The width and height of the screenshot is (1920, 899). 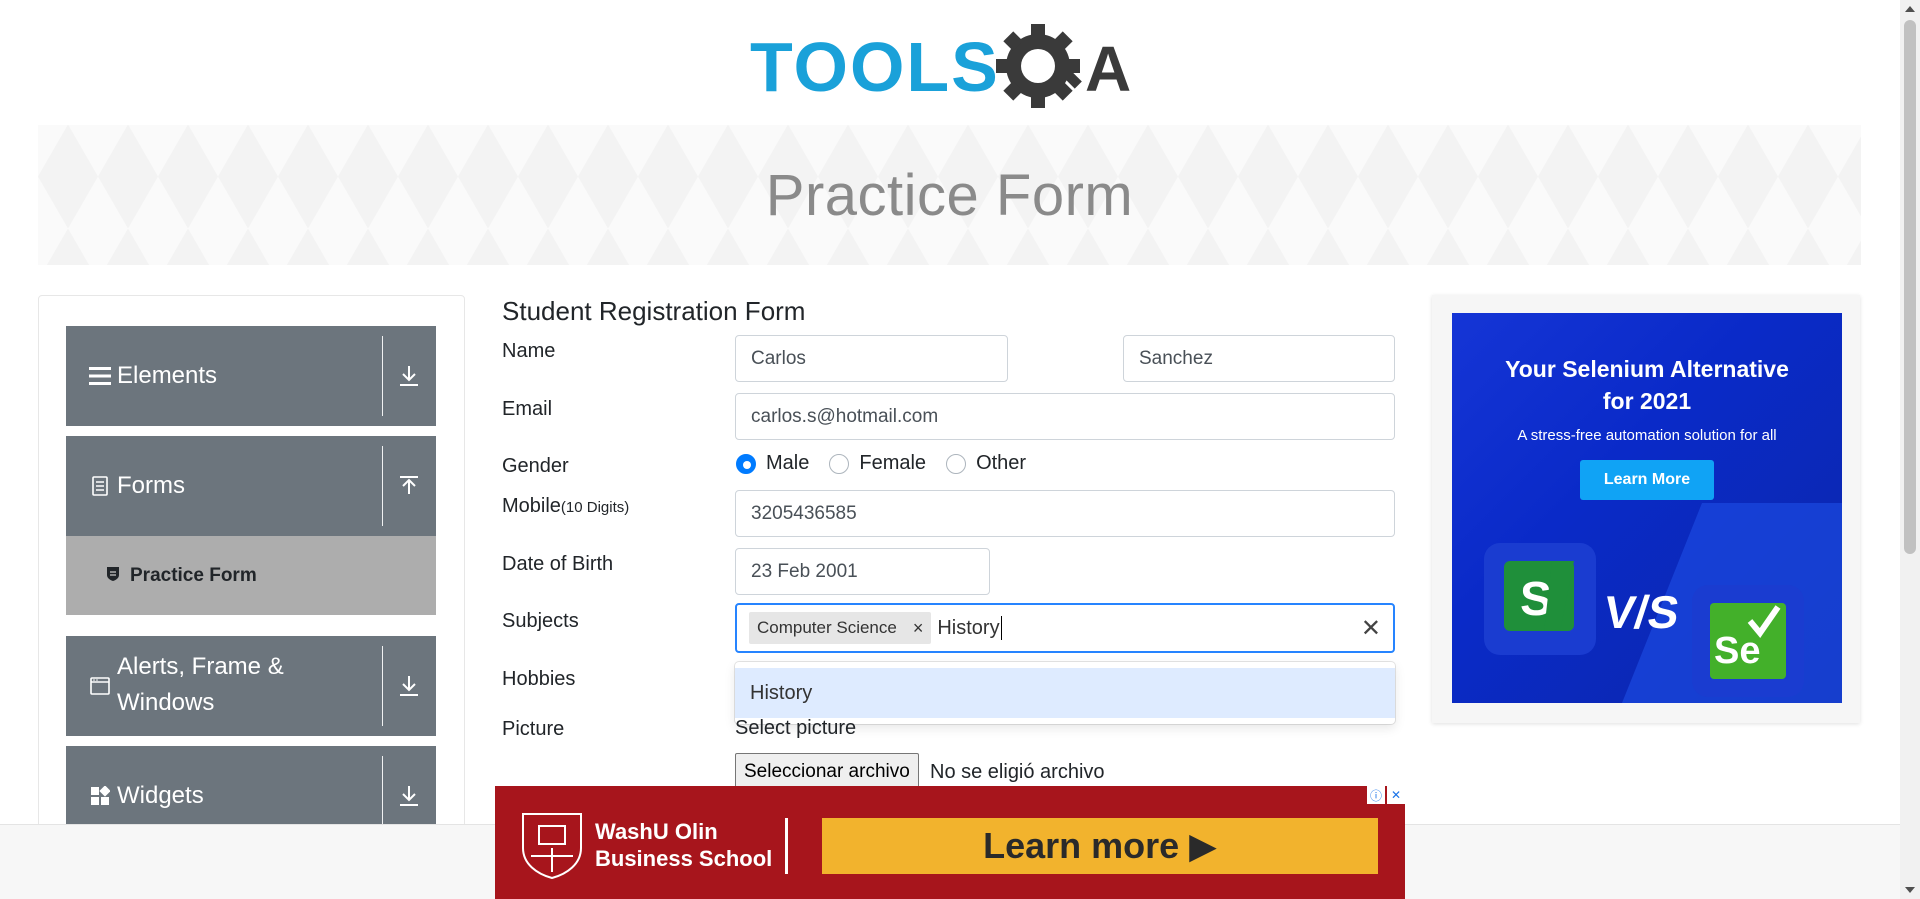 I want to click on picture-label: Picture, so click(x=533, y=729).